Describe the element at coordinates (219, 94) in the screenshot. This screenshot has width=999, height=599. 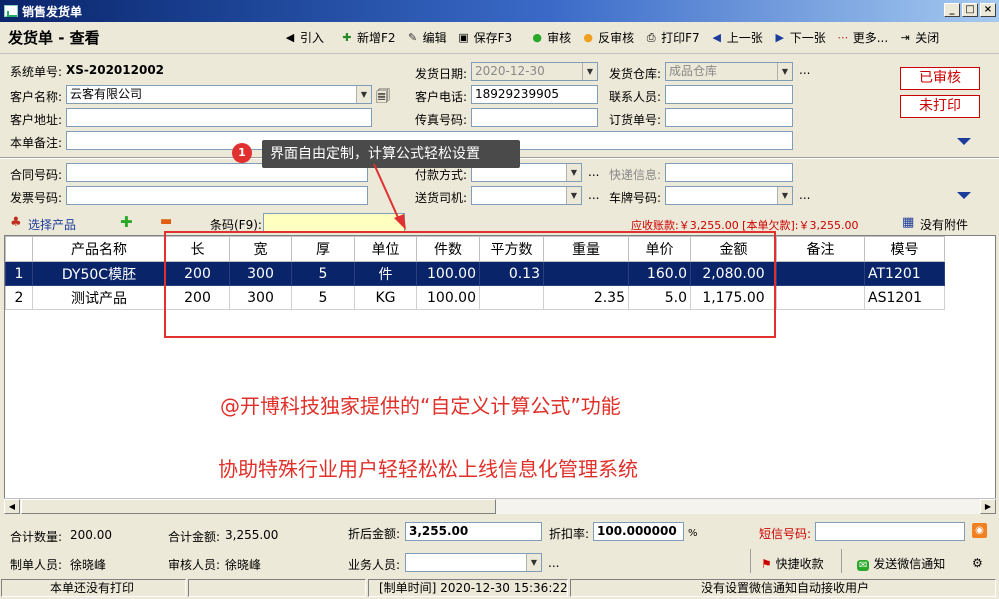
I see `customer-select: 云客有限公司 ▼` at that location.